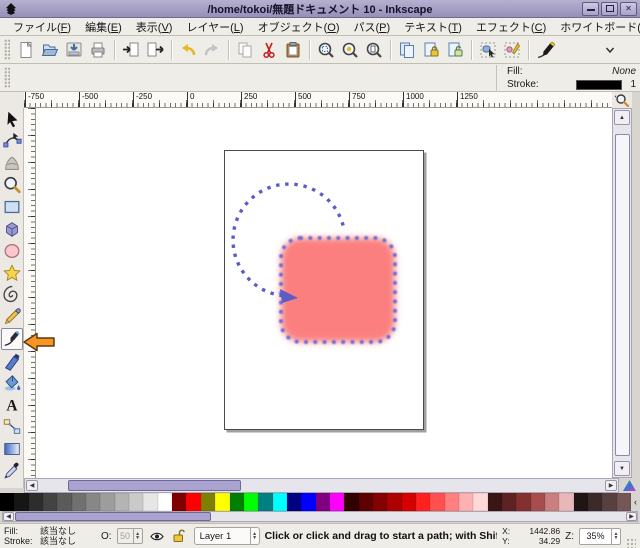  I want to click on zoom-drawing-icon, so click(350, 50).